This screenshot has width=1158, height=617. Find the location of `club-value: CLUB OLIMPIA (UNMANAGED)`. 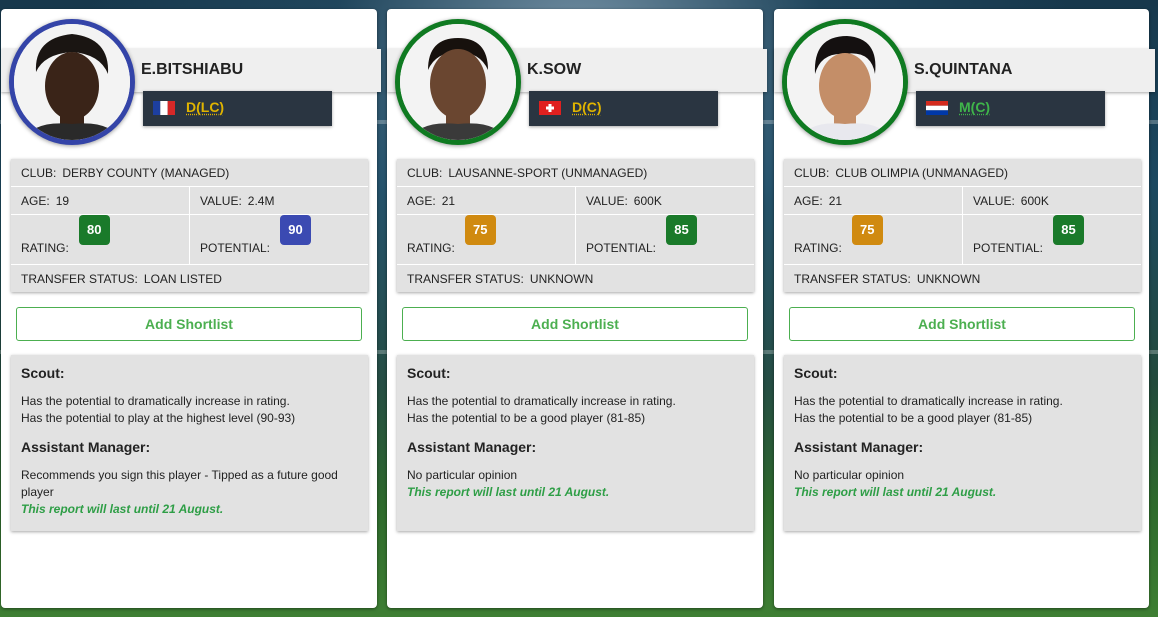

club-value: CLUB OLIMPIA (UNMANAGED) is located at coordinates (921, 173).